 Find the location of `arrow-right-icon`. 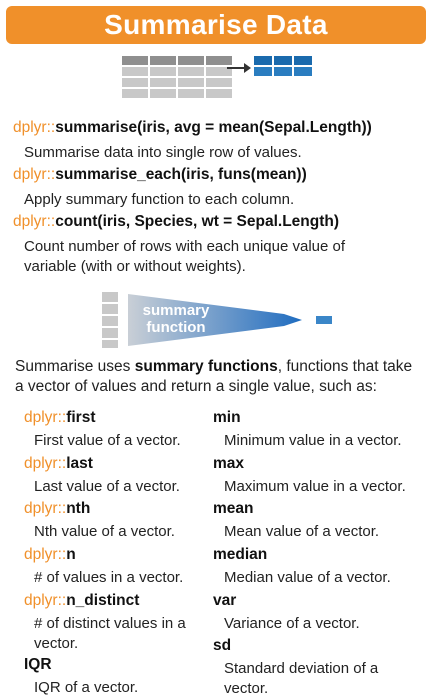

arrow-right-icon is located at coordinates (239, 68).